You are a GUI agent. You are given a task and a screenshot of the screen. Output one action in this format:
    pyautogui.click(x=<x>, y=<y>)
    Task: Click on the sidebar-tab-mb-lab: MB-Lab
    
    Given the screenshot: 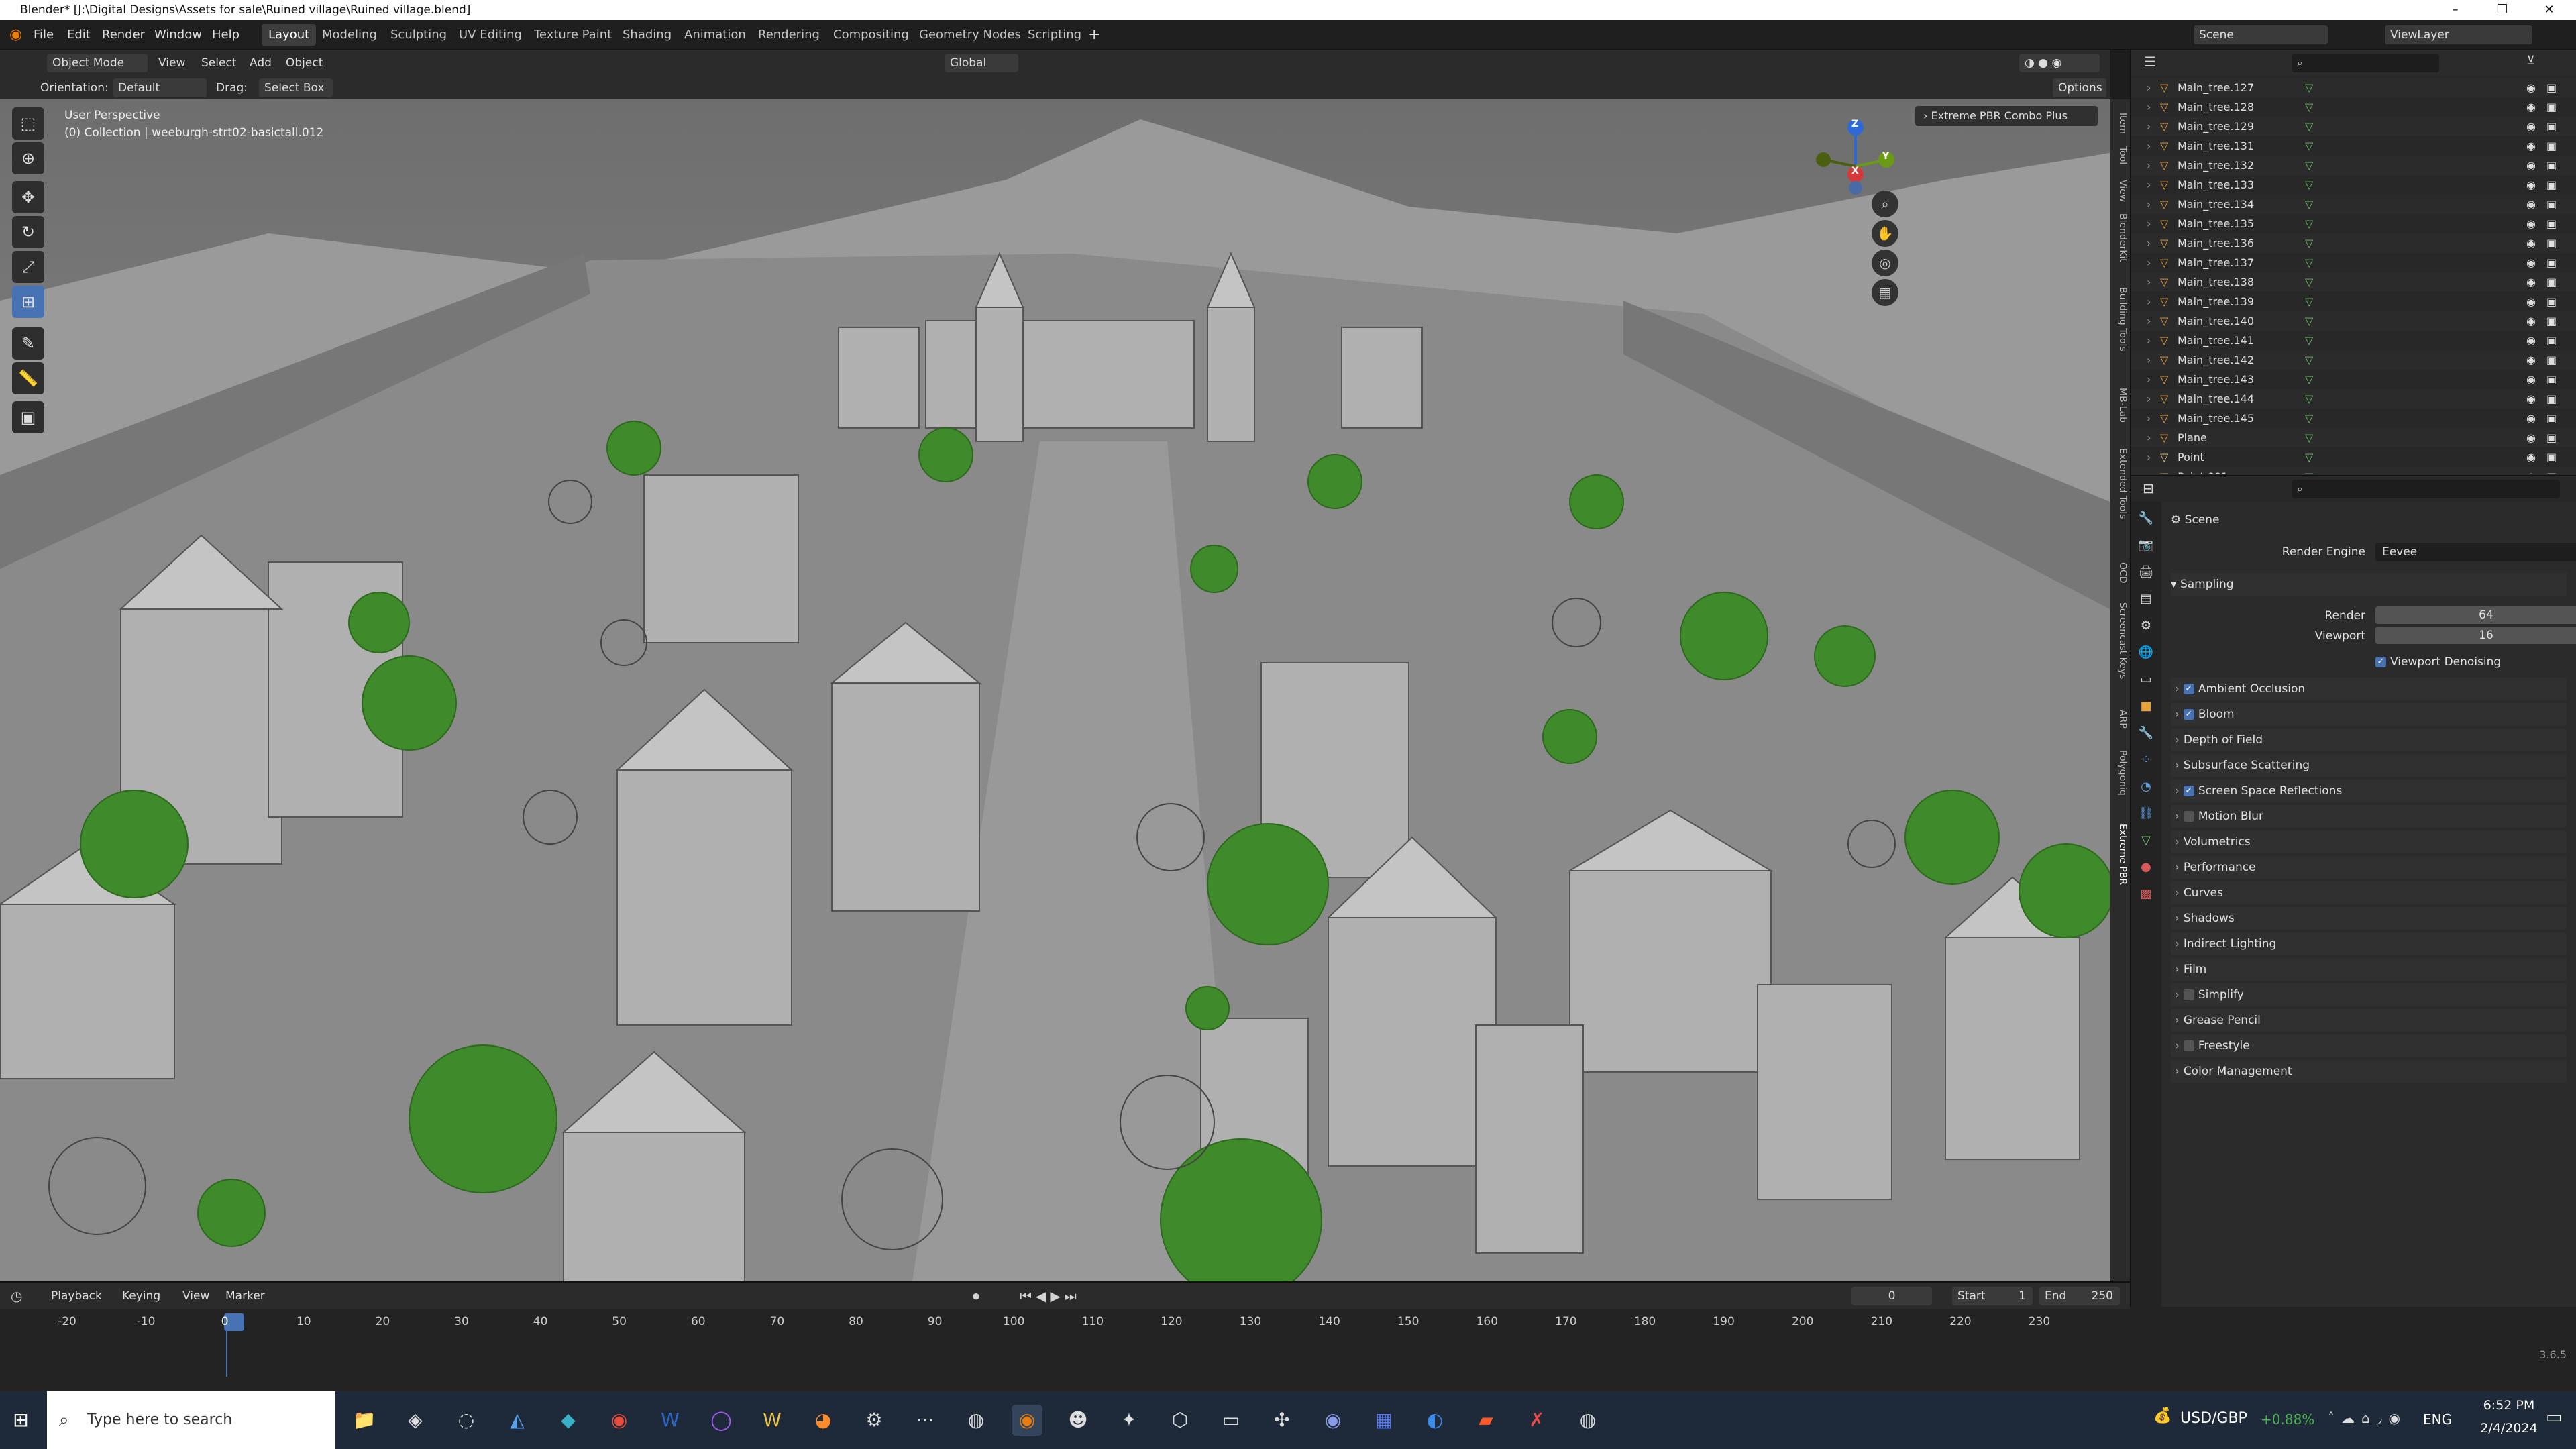 What is the action you would take?
    pyautogui.click(x=2120, y=405)
    